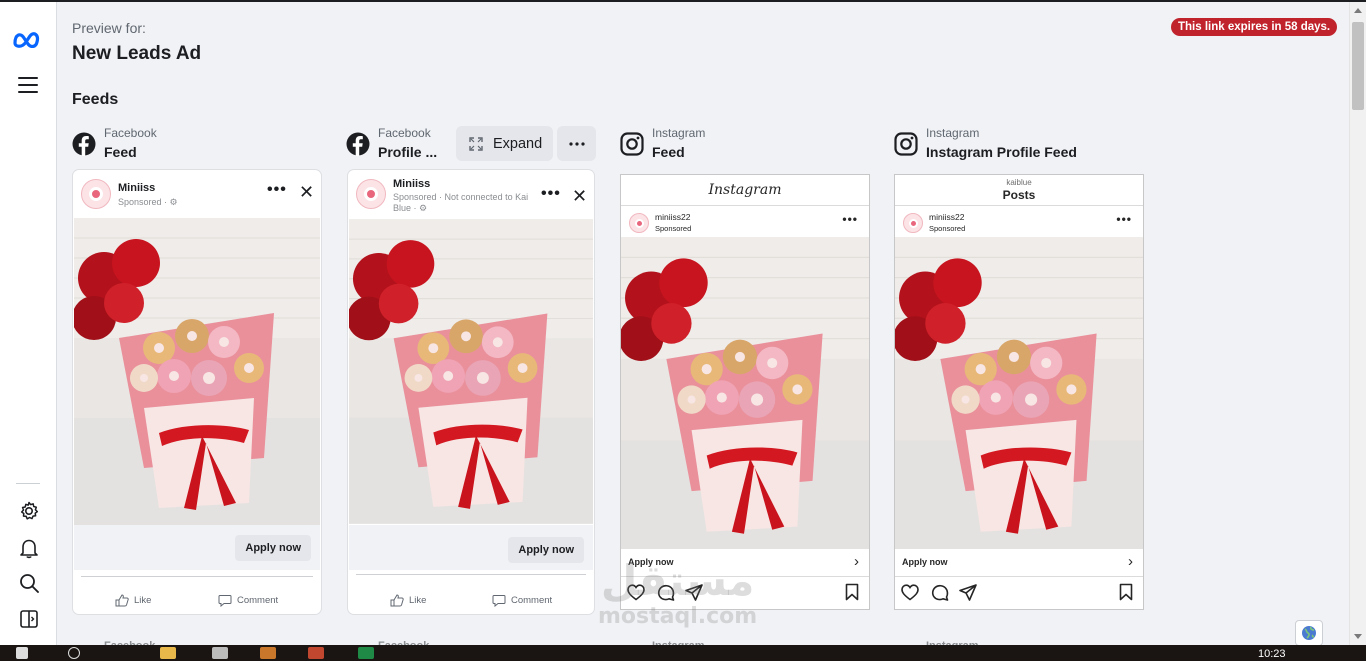 Image resolution: width=1366 pixels, height=661 pixels. I want to click on expand-button: Expand, so click(504, 143).